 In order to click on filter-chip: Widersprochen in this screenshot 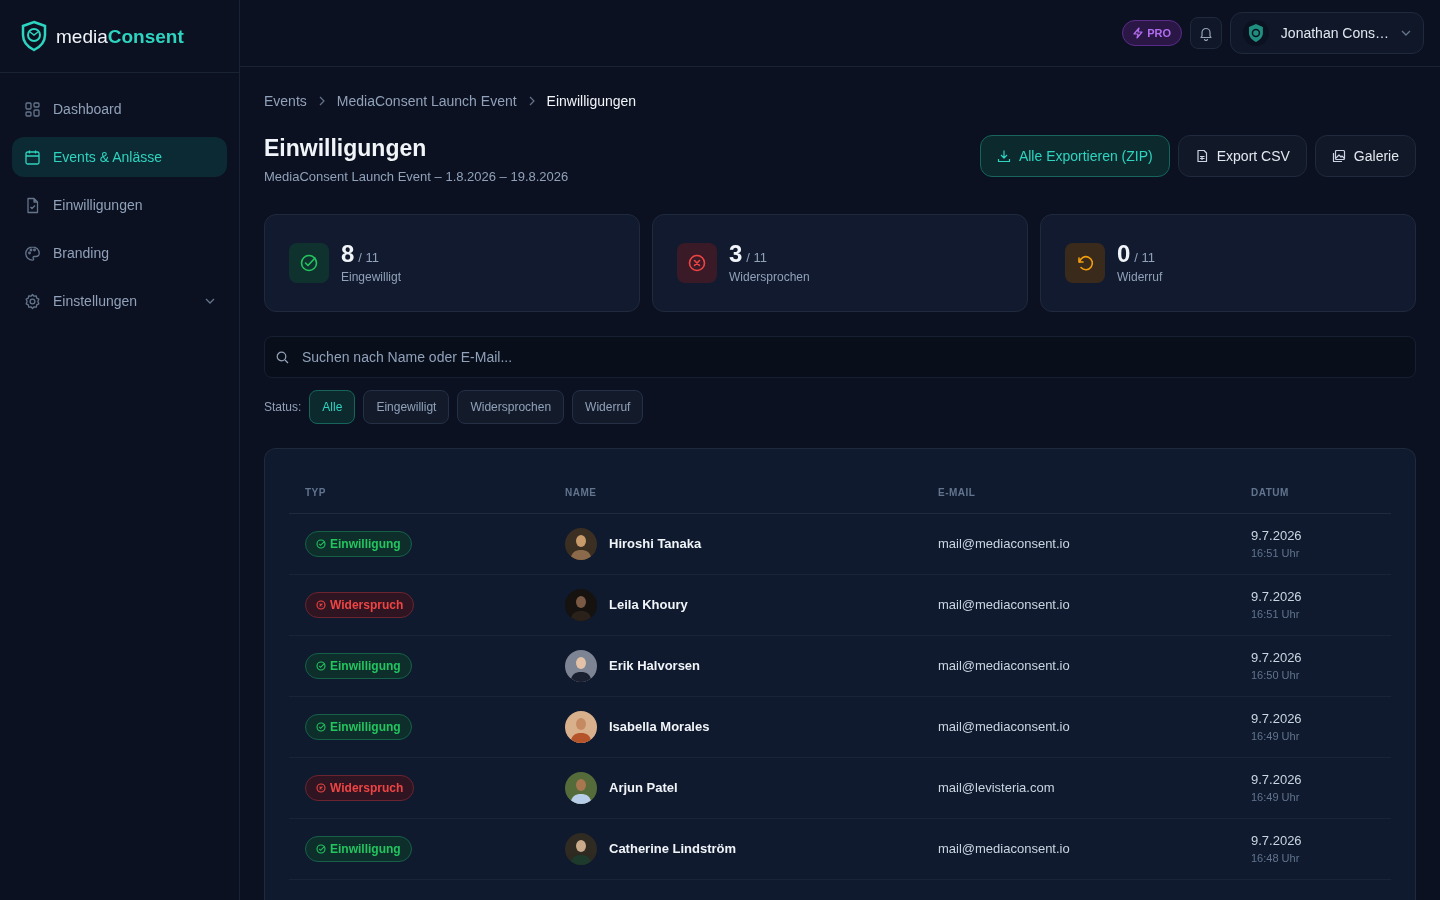, I will do `click(511, 406)`.